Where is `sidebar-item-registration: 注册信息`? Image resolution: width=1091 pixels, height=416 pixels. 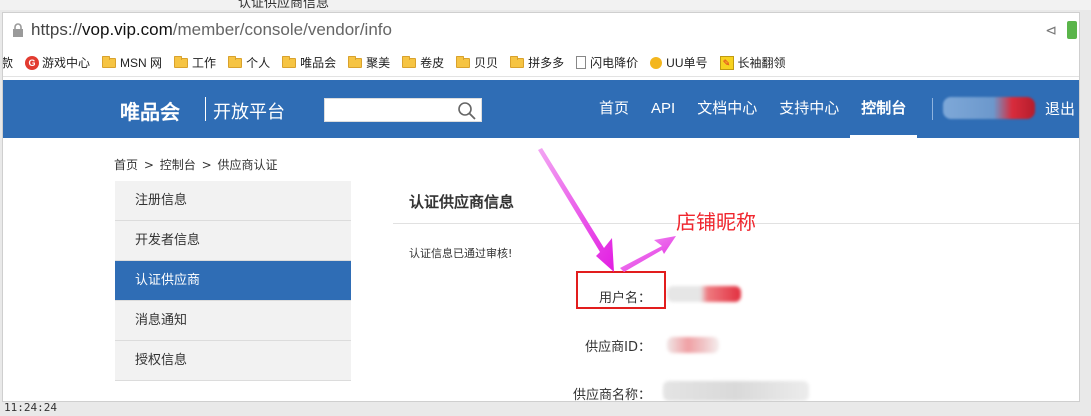
sidebar-item-registration: 注册信息 is located at coordinates (233, 201).